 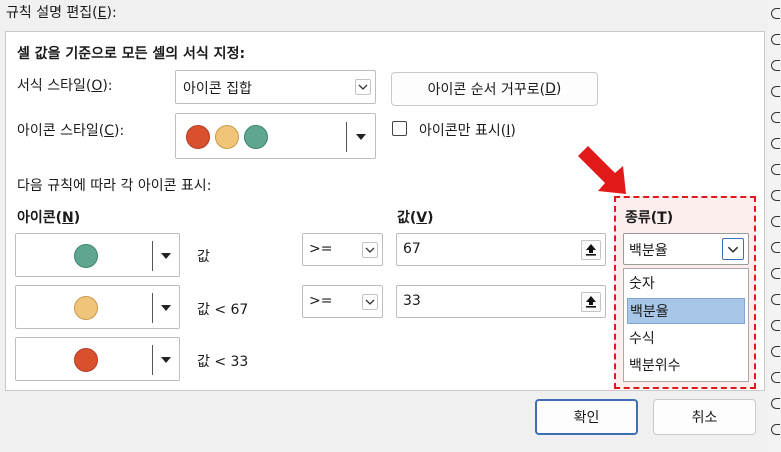 What do you see at coordinates (275, 136) in the screenshot?
I see `icon-style-dropdown` at bounding box center [275, 136].